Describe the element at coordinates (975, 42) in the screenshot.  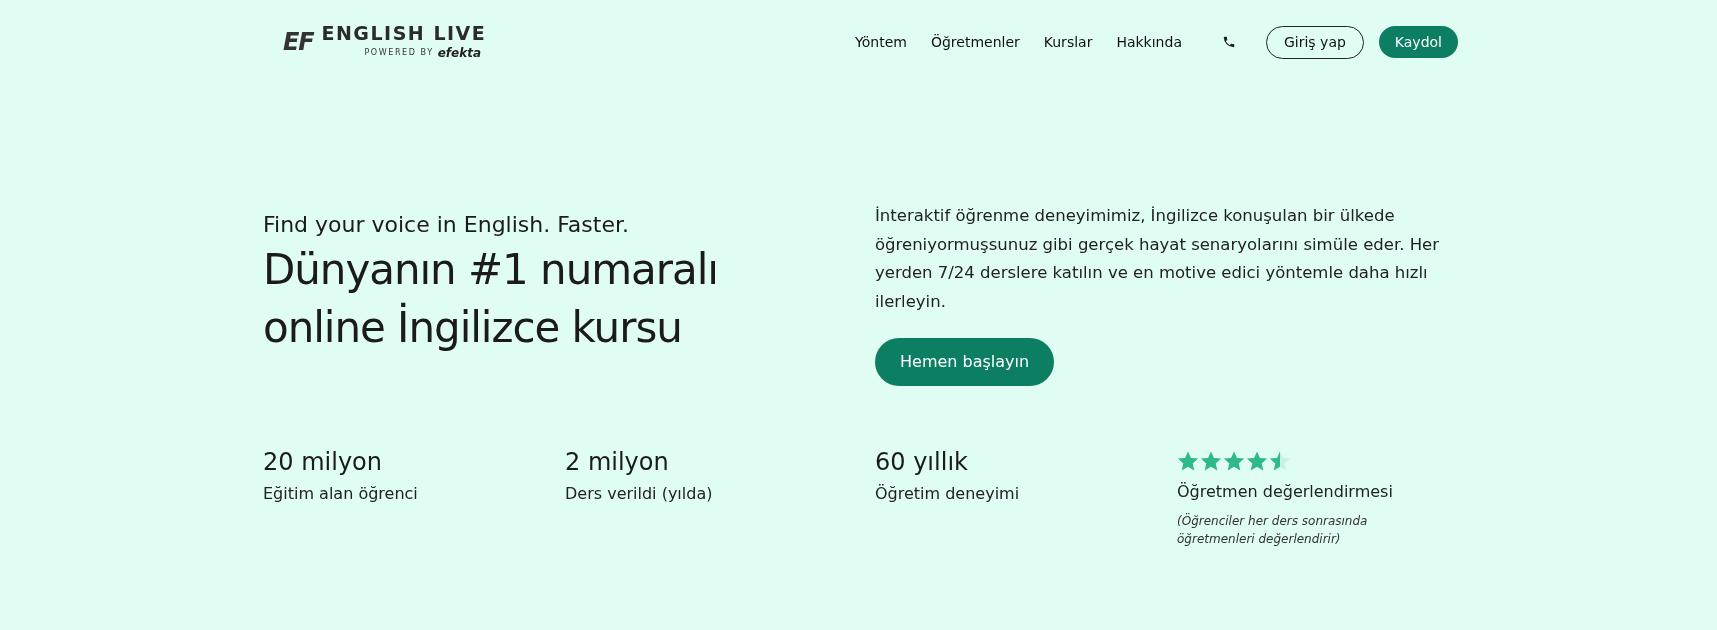
I see `nav-link: Öğretmenler` at that location.